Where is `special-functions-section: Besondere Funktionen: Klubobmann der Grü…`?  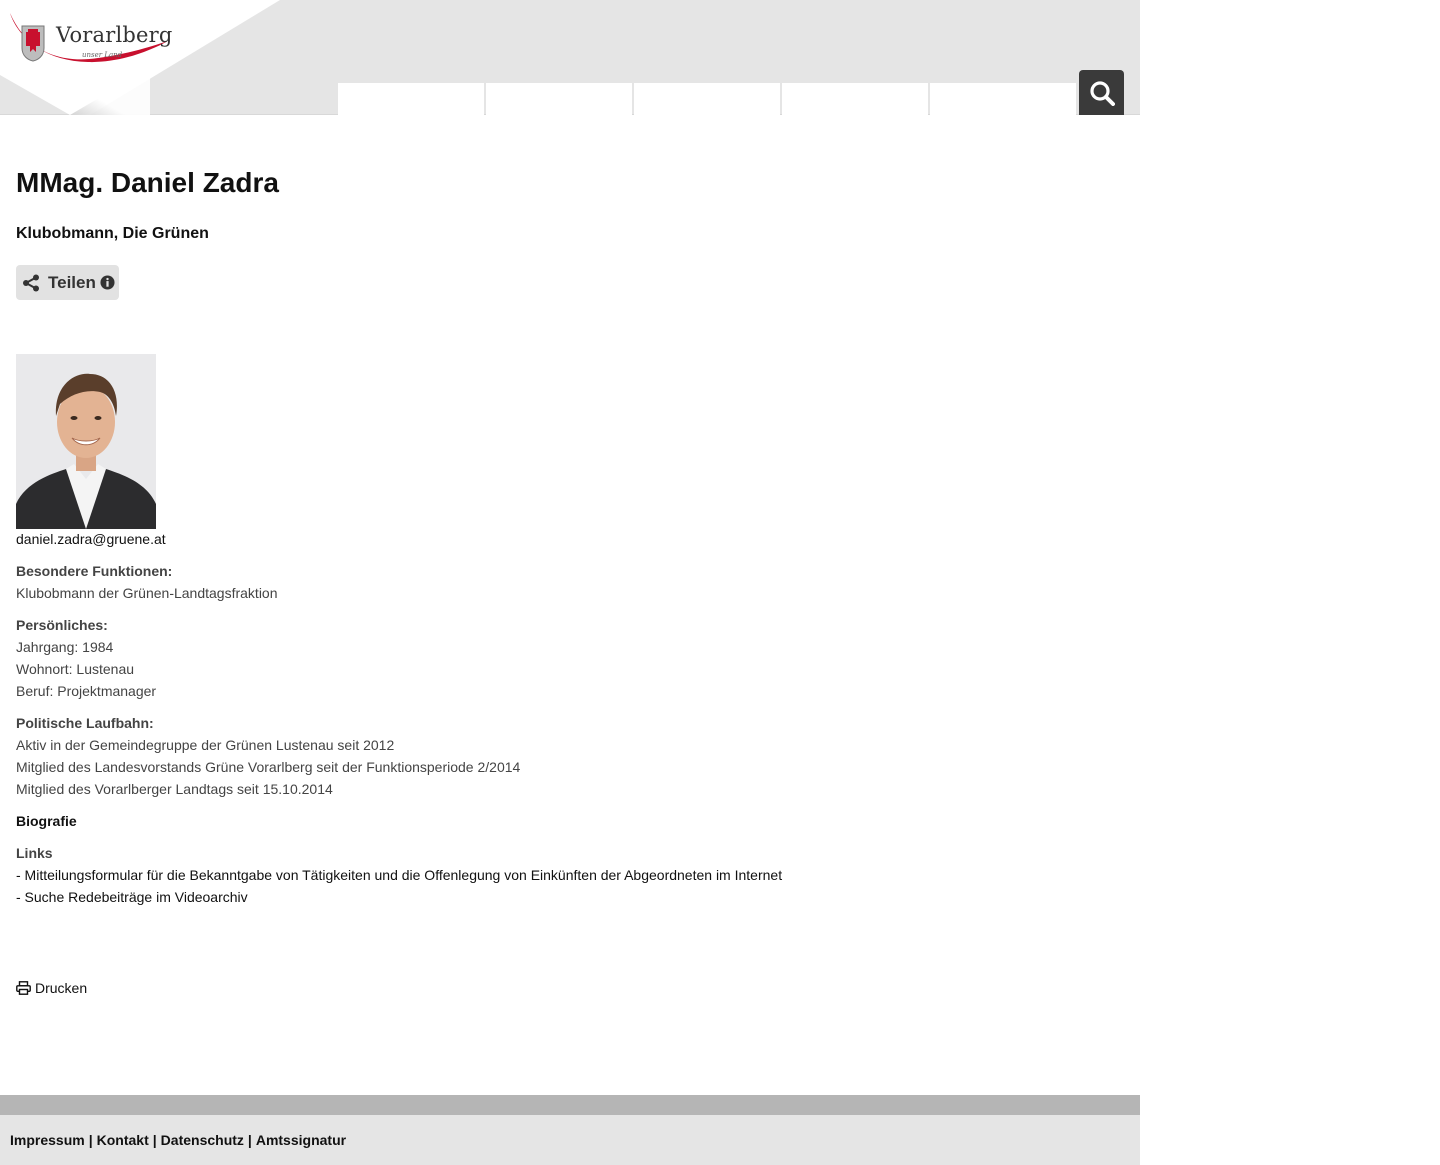
special-functions-section: Besondere Funktionen: Klubobmann der Grü… is located at coordinates (147, 582).